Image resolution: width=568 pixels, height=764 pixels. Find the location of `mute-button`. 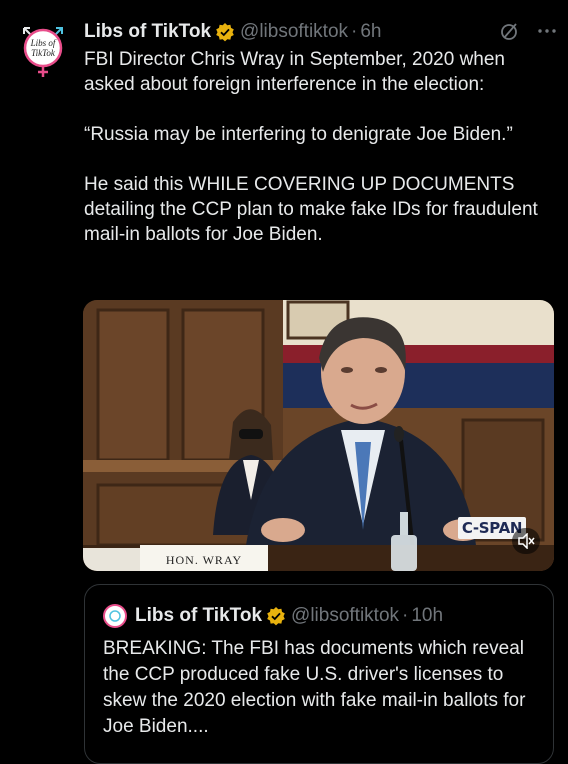

mute-button is located at coordinates (526, 541).